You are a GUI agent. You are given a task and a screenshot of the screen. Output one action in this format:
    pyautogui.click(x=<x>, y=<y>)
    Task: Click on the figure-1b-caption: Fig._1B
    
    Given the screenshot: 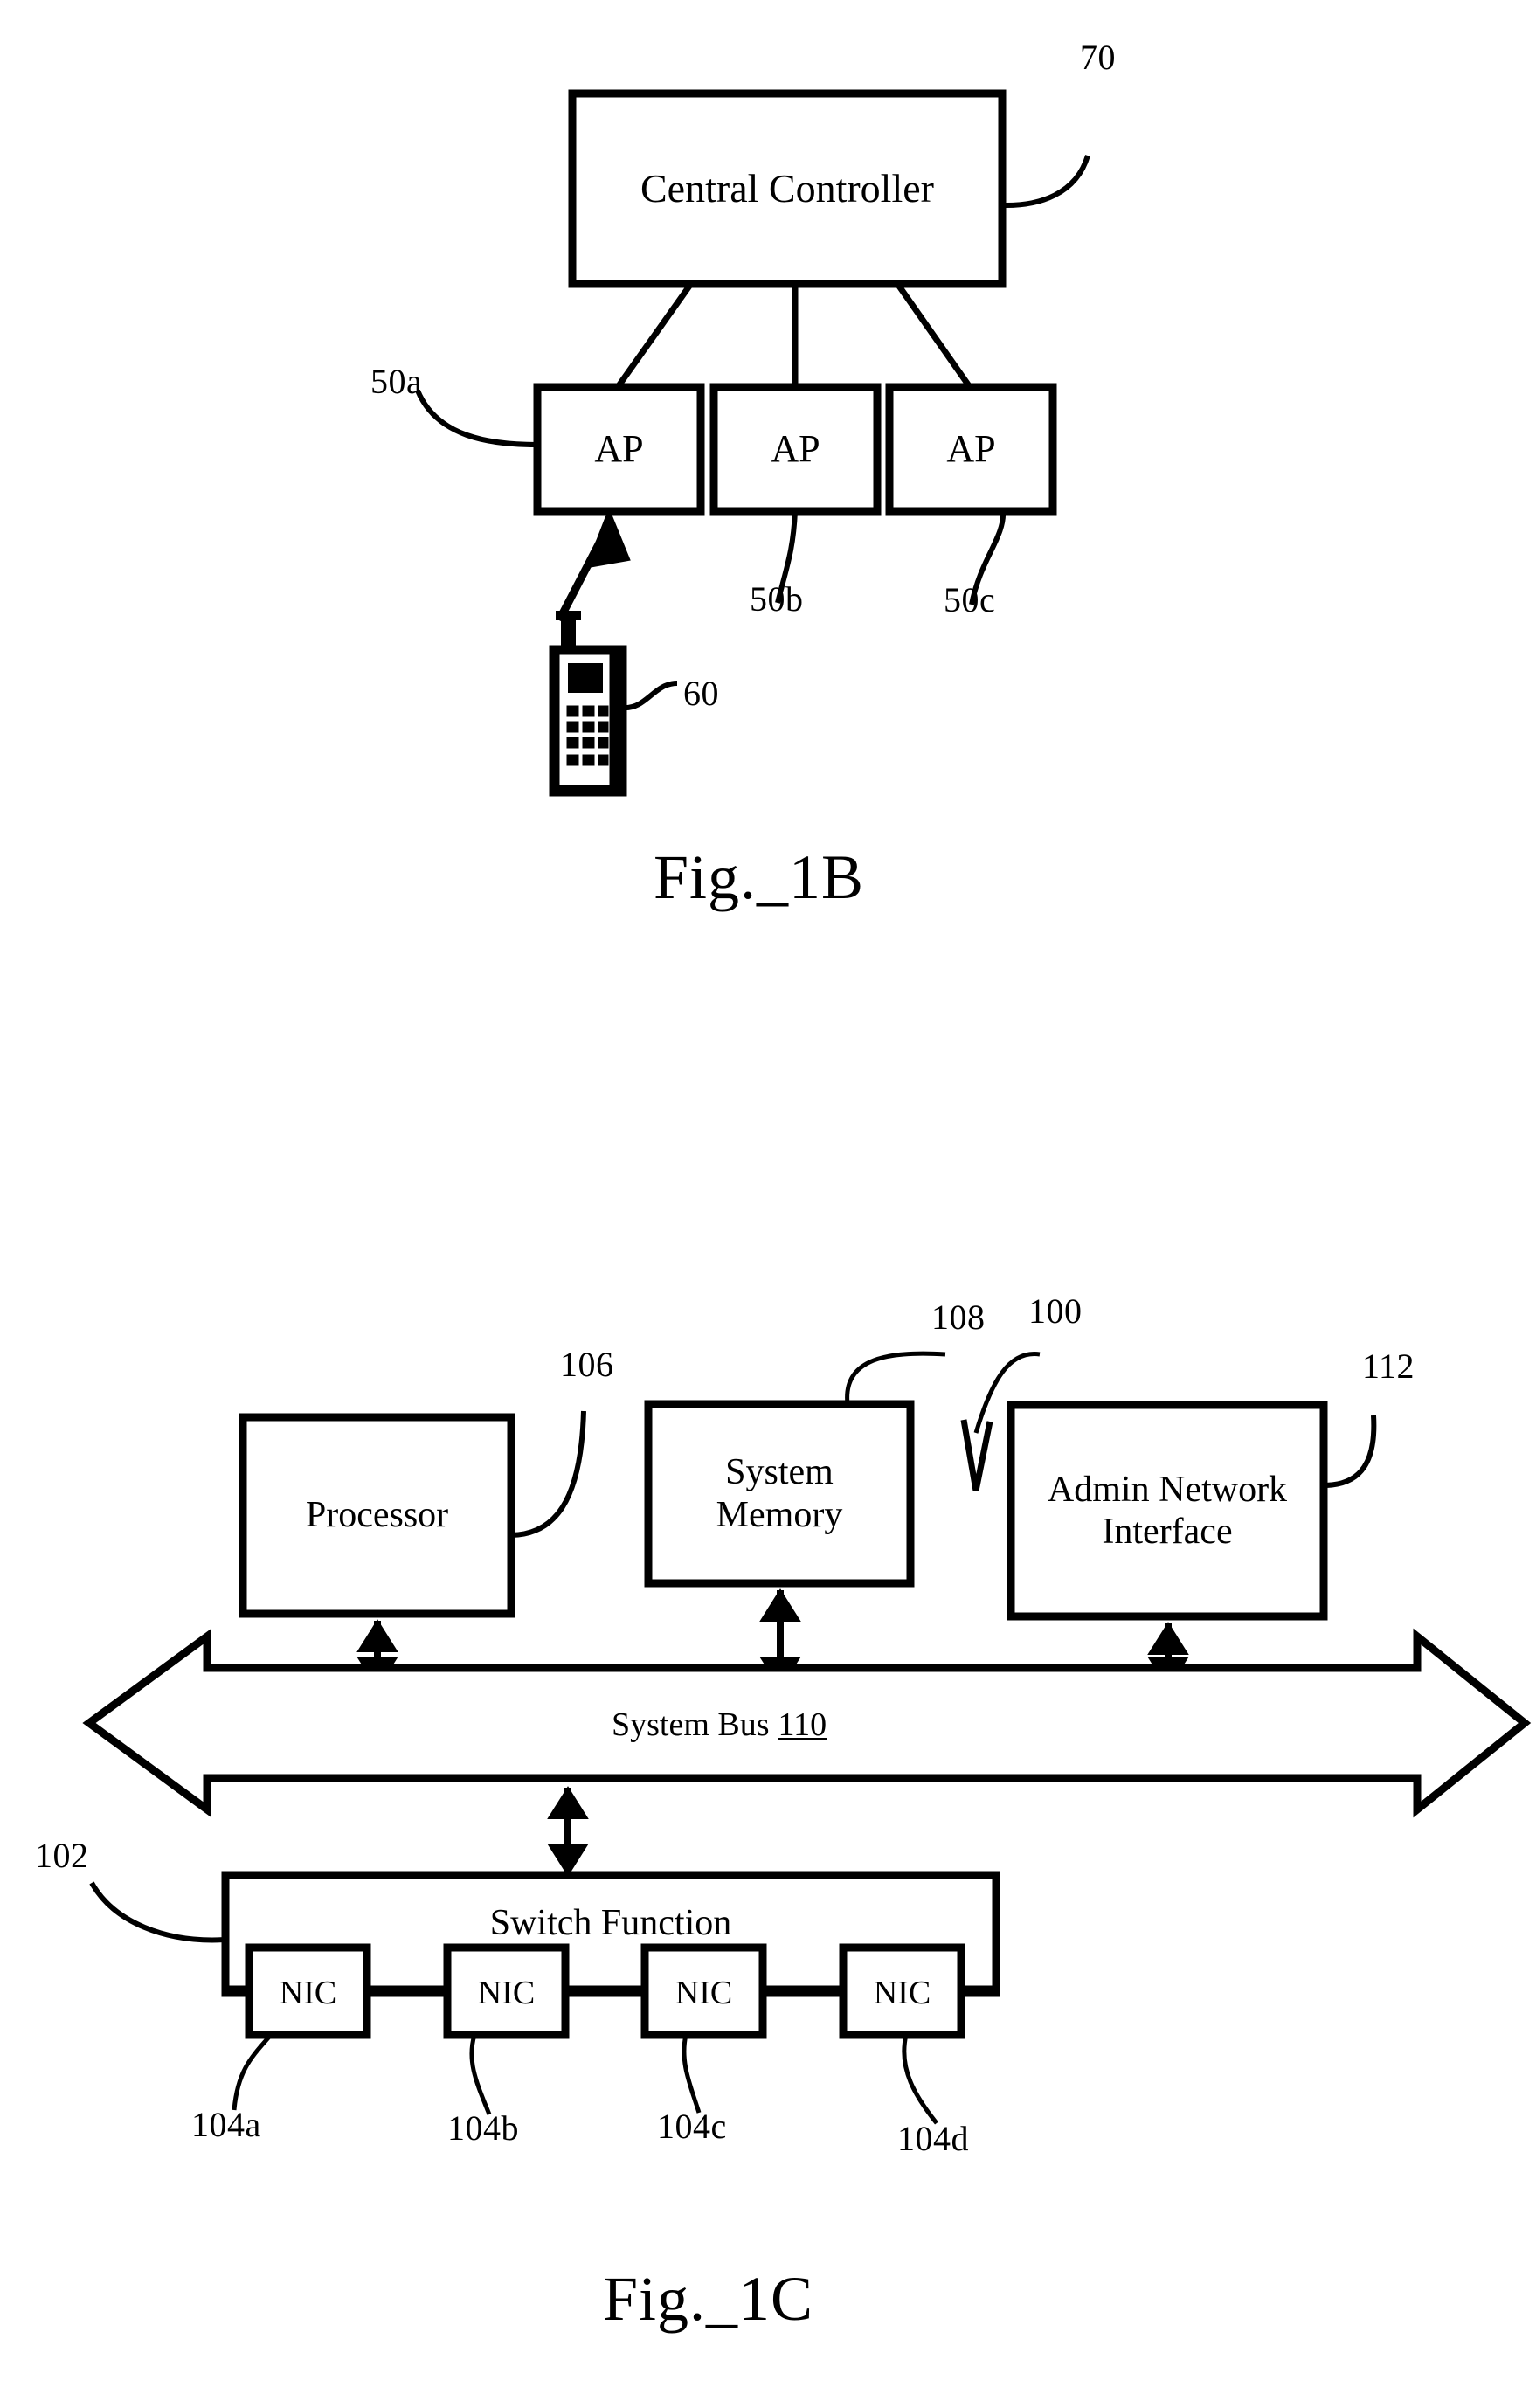 What is the action you would take?
    pyautogui.click(x=759, y=877)
    